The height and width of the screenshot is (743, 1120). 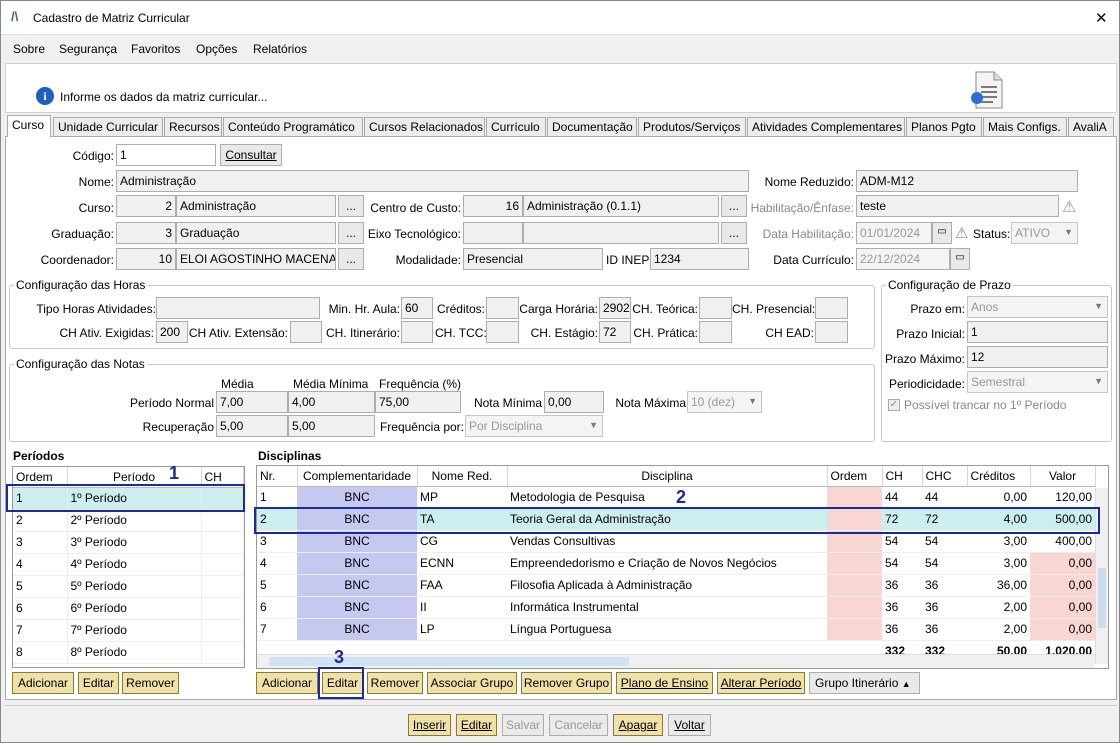 What do you see at coordinates (944, 127) in the screenshot?
I see `tab-planos-pgto: Planos Pgto` at bounding box center [944, 127].